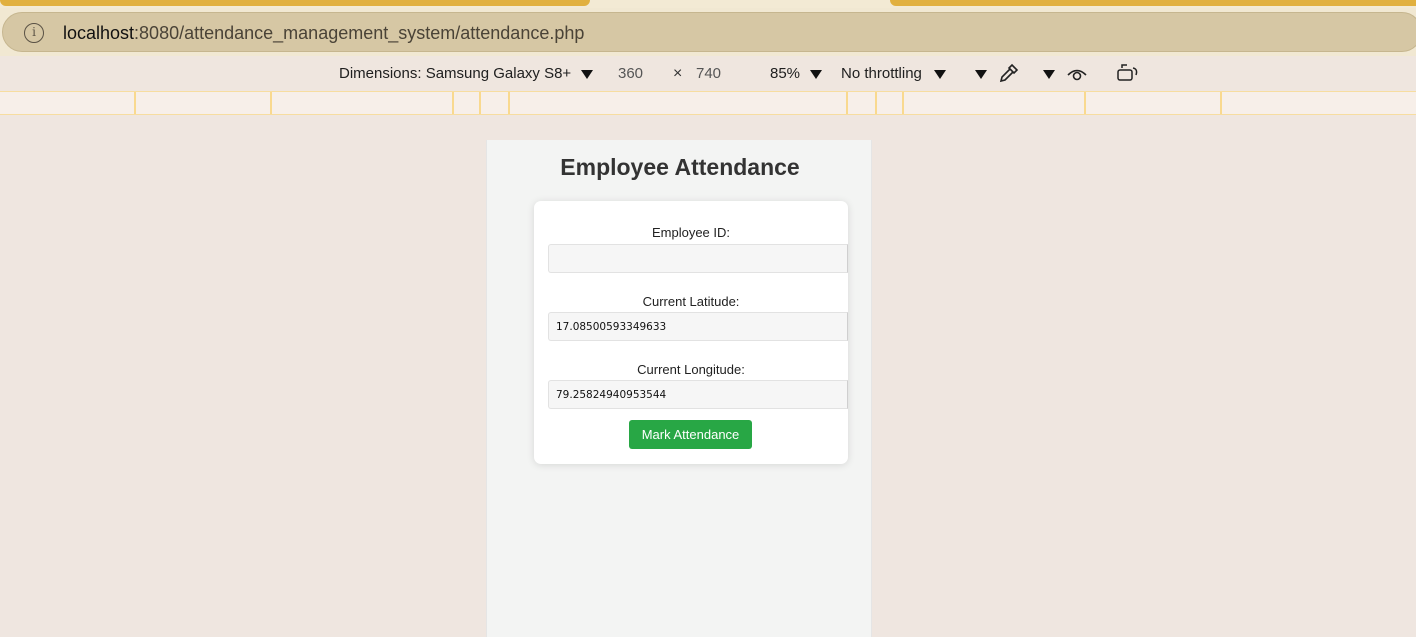  What do you see at coordinates (691, 369) in the screenshot?
I see `longitude-label: Current Longitude:` at bounding box center [691, 369].